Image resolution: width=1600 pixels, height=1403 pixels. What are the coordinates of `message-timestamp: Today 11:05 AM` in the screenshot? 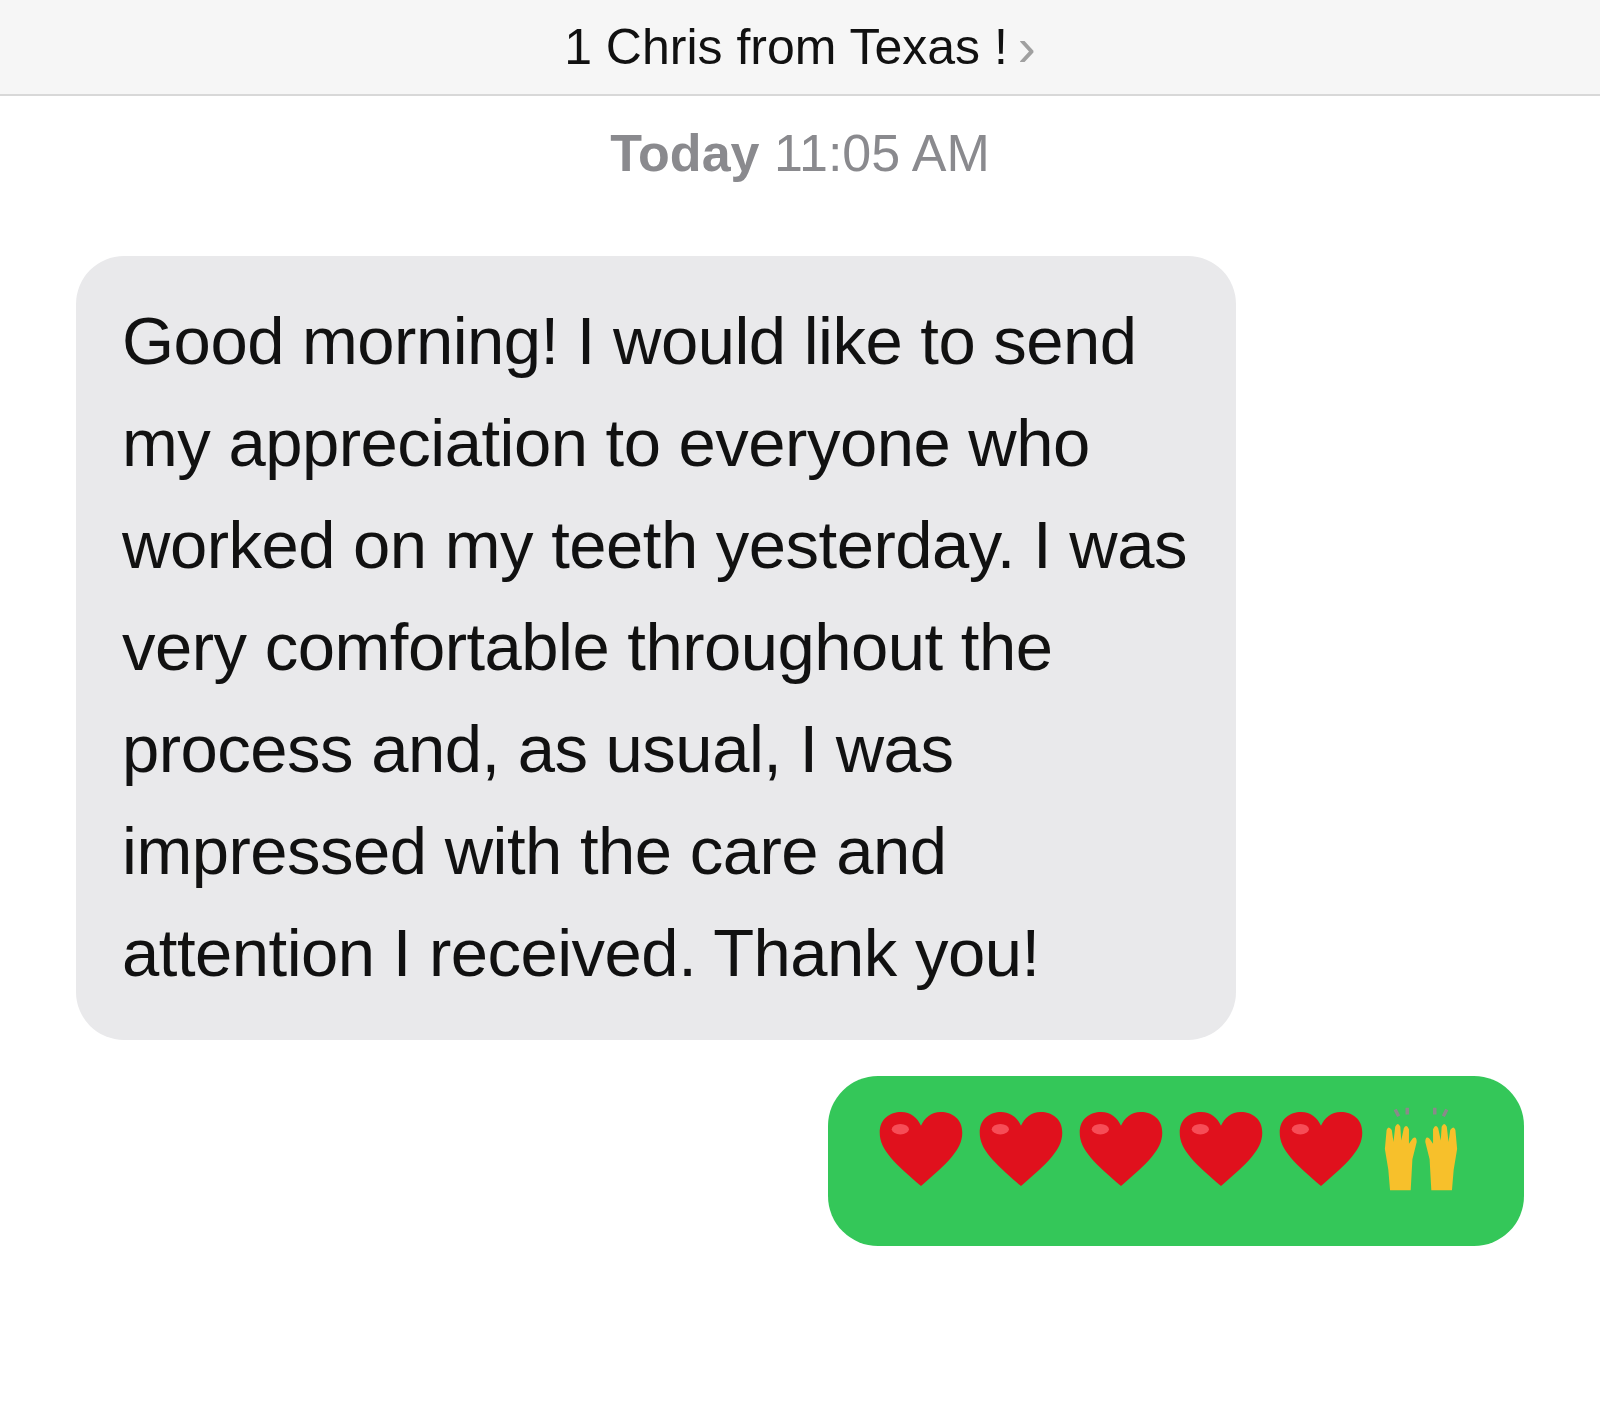 It's located at (800, 153).